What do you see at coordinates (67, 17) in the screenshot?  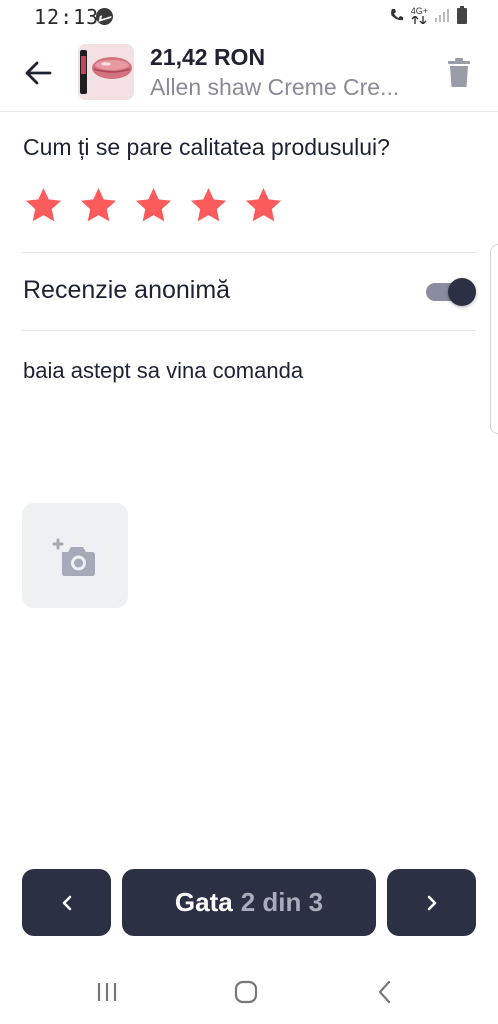 I see `status-time: 12:13` at bounding box center [67, 17].